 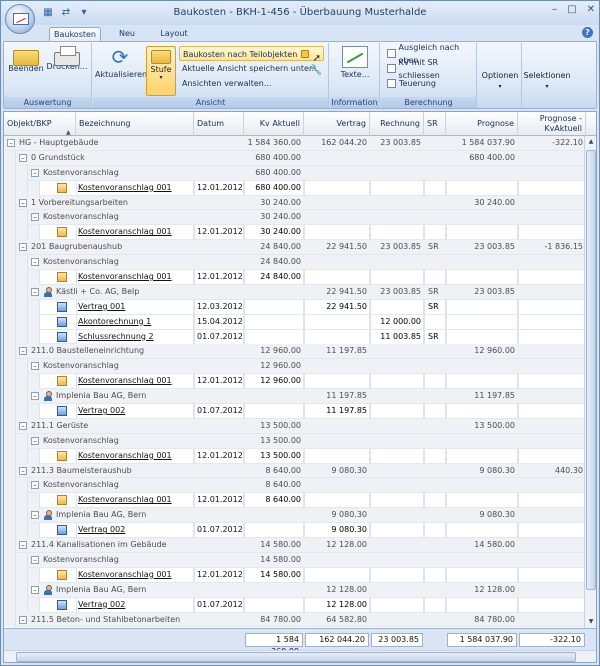 What do you see at coordinates (40, 124) in the screenshot?
I see `col-objekt-header: Objekt/BKP ▲` at bounding box center [40, 124].